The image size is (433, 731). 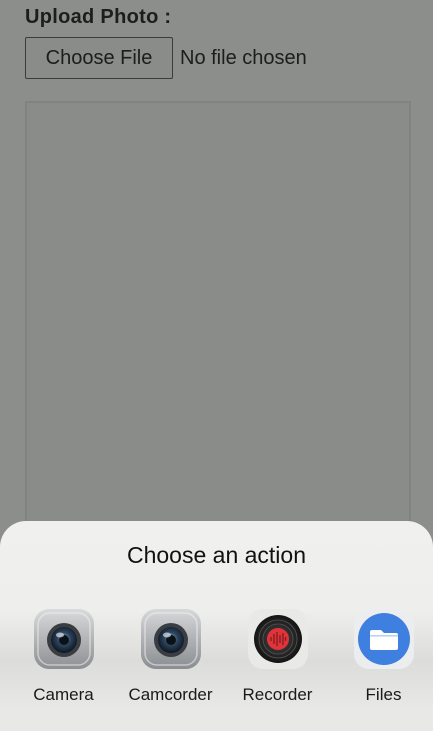 I want to click on choose-file-button: Choose File, so click(x=99, y=58).